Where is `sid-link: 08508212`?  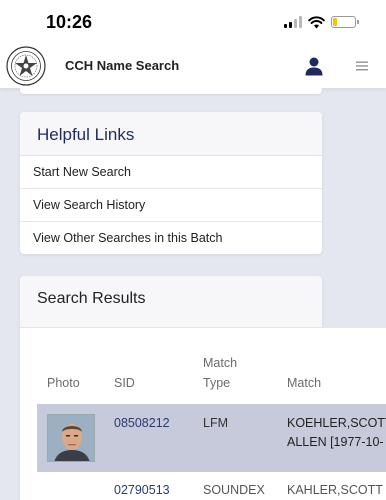 sid-link: 08508212 is located at coordinates (142, 423).